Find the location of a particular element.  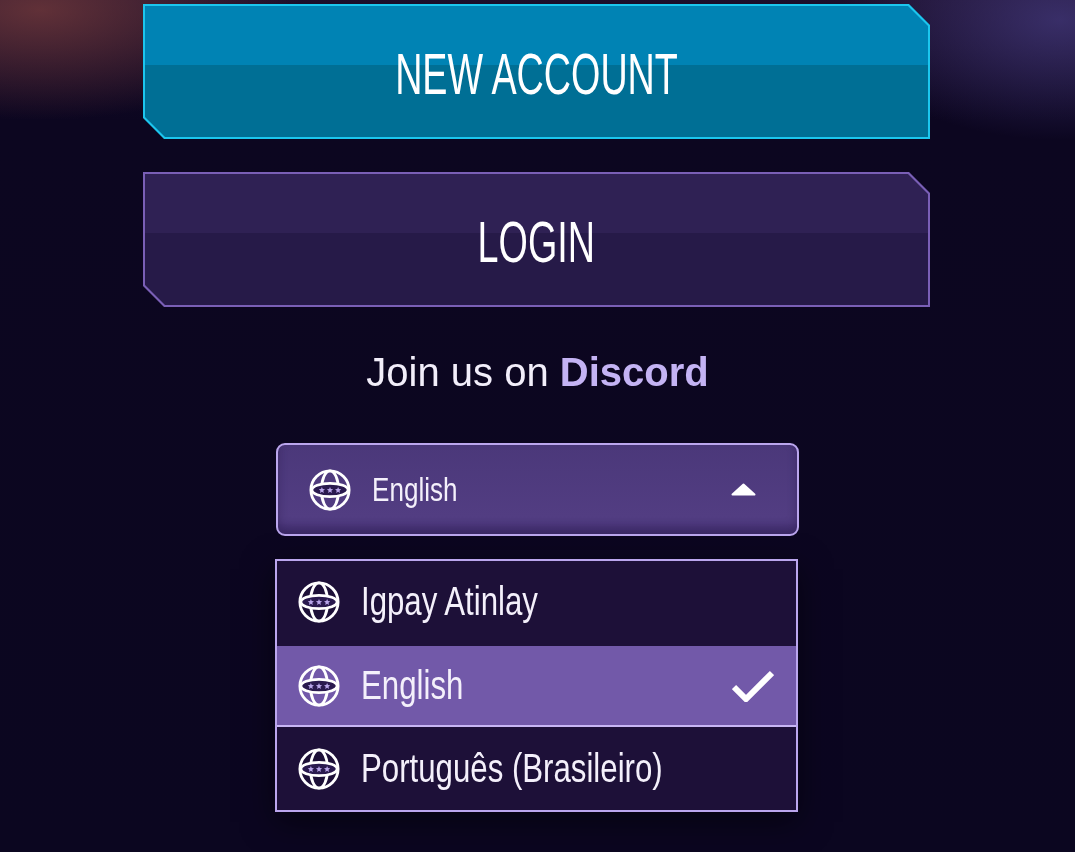

login-button: LOGIN is located at coordinates (536, 239).